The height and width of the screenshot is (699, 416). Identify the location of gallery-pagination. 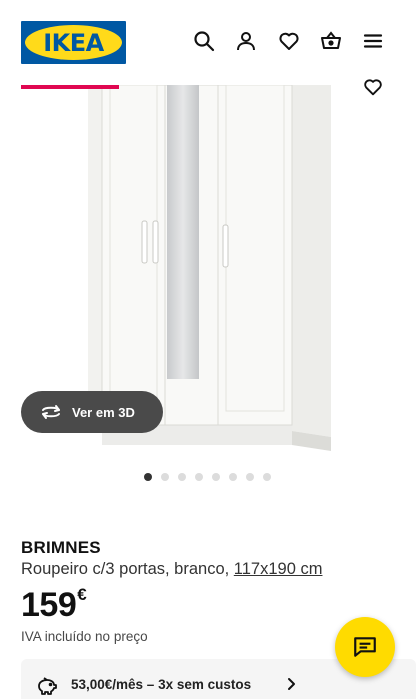
(207, 477).